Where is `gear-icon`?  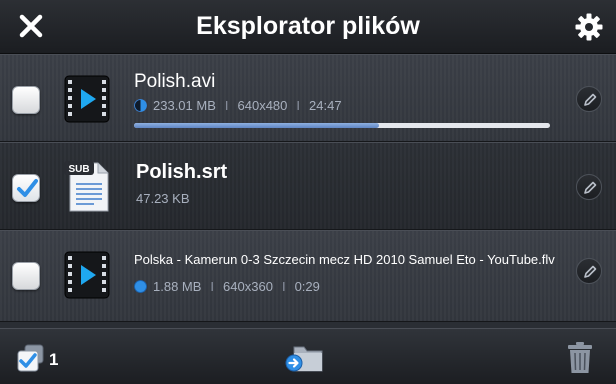
gear-icon is located at coordinates (589, 27).